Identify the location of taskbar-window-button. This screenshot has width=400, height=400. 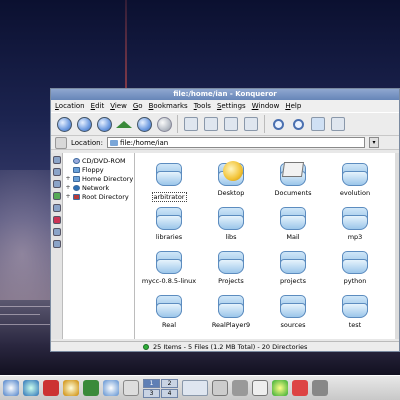
(195, 388).